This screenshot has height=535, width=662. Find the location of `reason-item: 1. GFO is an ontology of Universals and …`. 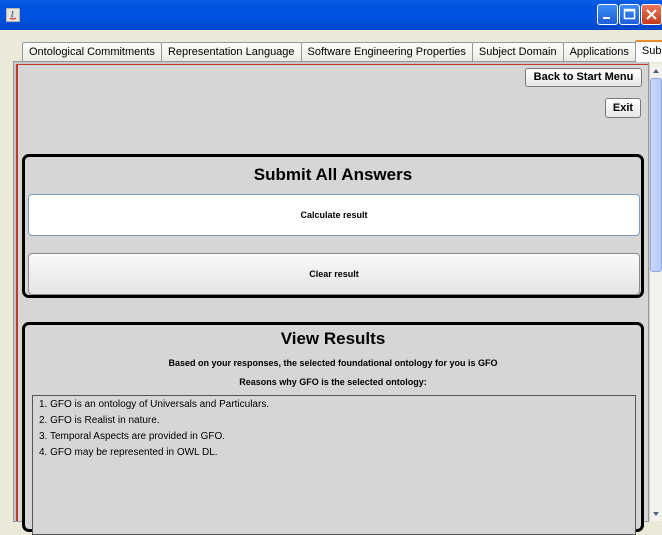

reason-item: 1. GFO is an ontology of Universals and … is located at coordinates (154, 404).